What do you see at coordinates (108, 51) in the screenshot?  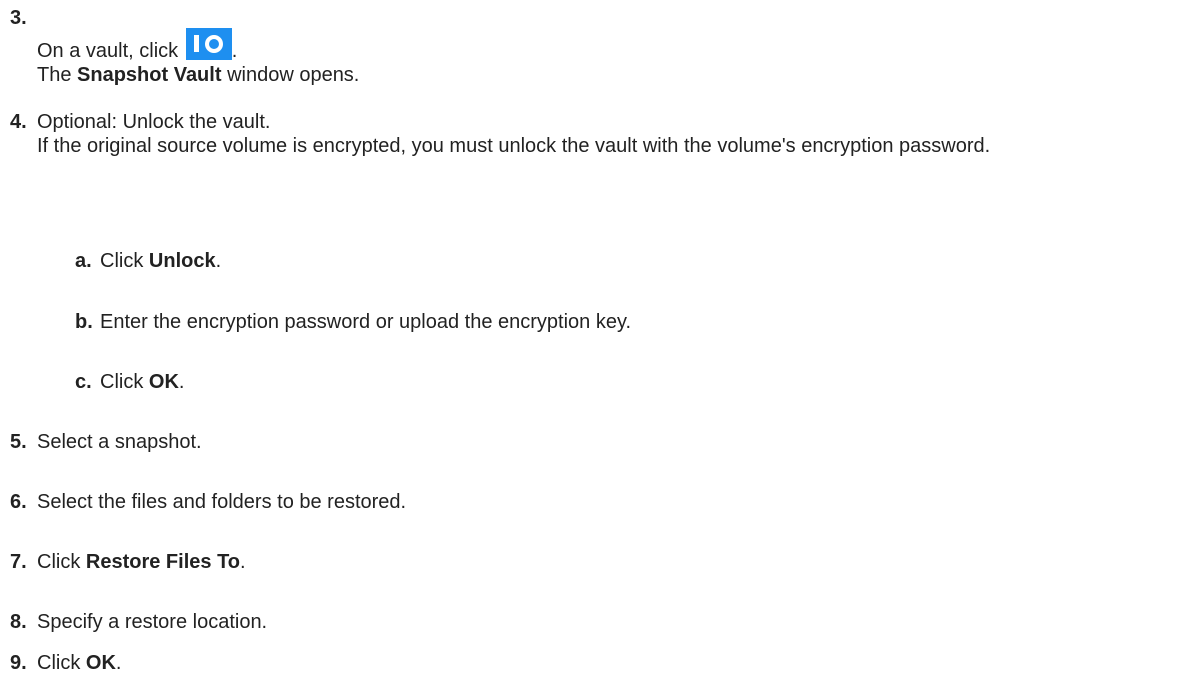 I see `step-text-pre: On a vault, click` at bounding box center [108, 51].